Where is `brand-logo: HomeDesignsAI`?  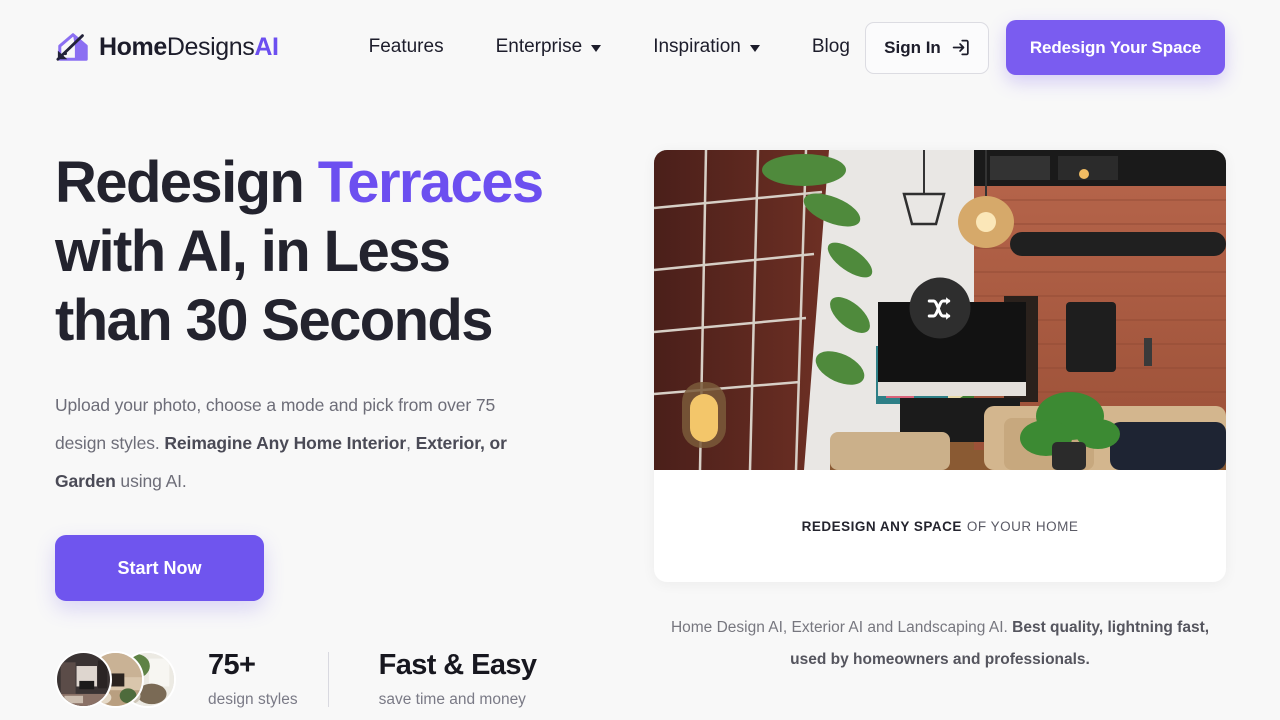 brand-logo: HomeDesignsAI is located at coordinates (166, 47).